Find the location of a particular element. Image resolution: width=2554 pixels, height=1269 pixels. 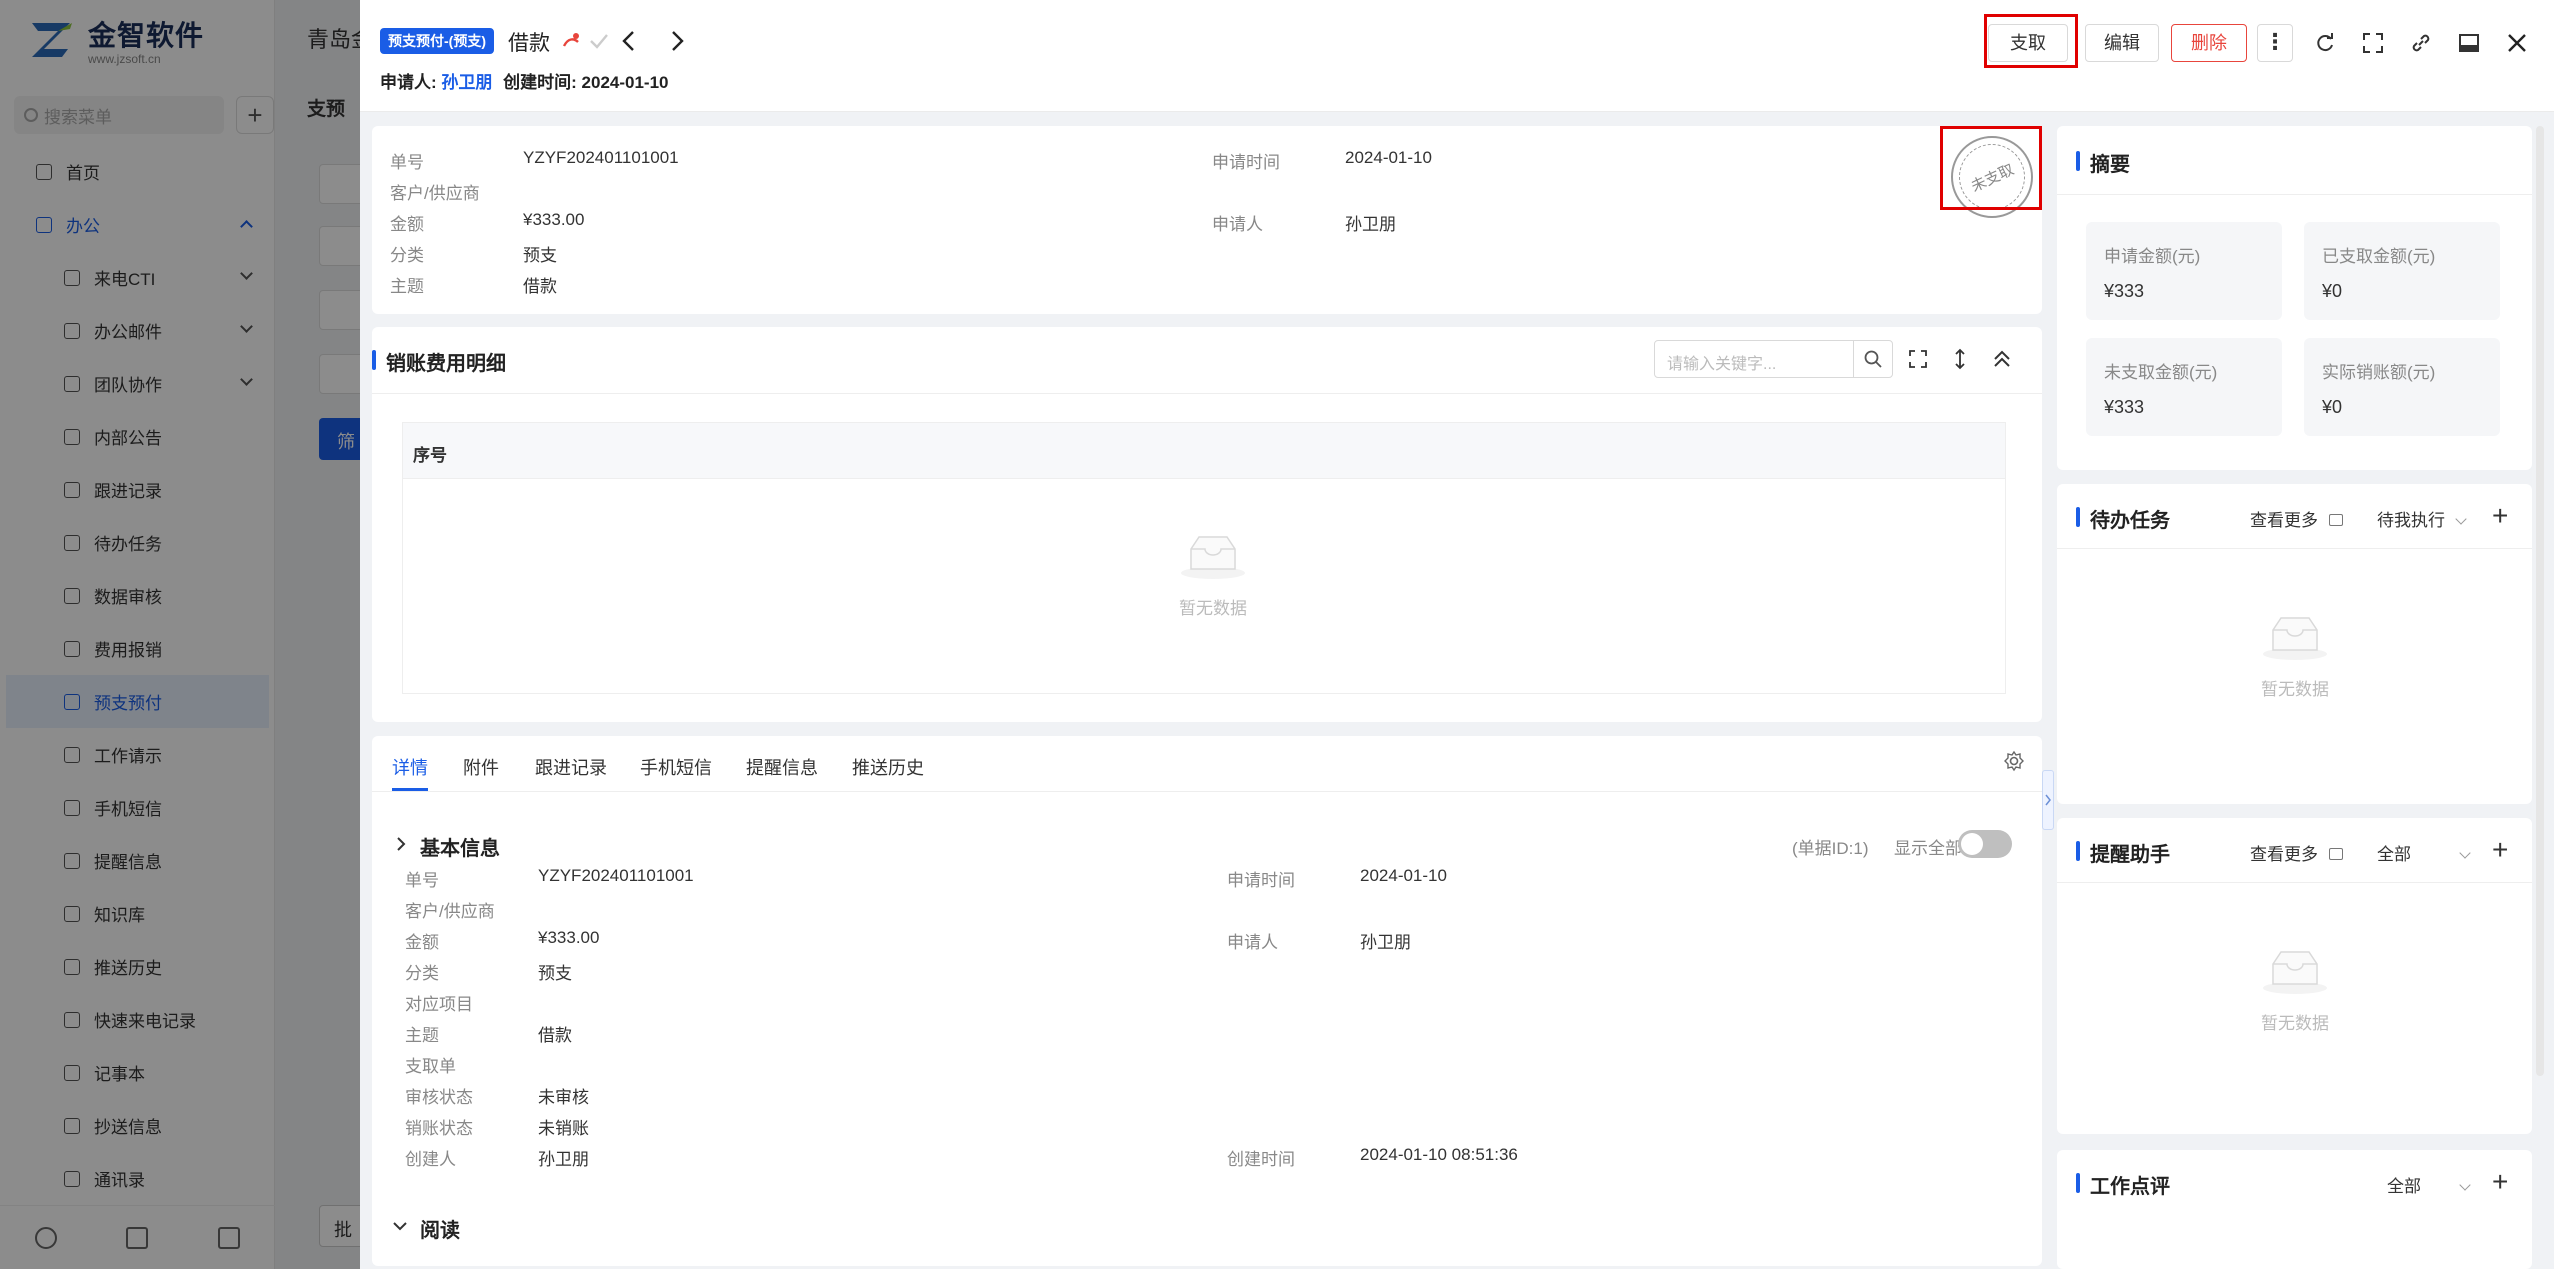

more-vertical-icon: ⋮ is located at coordinates (2275, 41).